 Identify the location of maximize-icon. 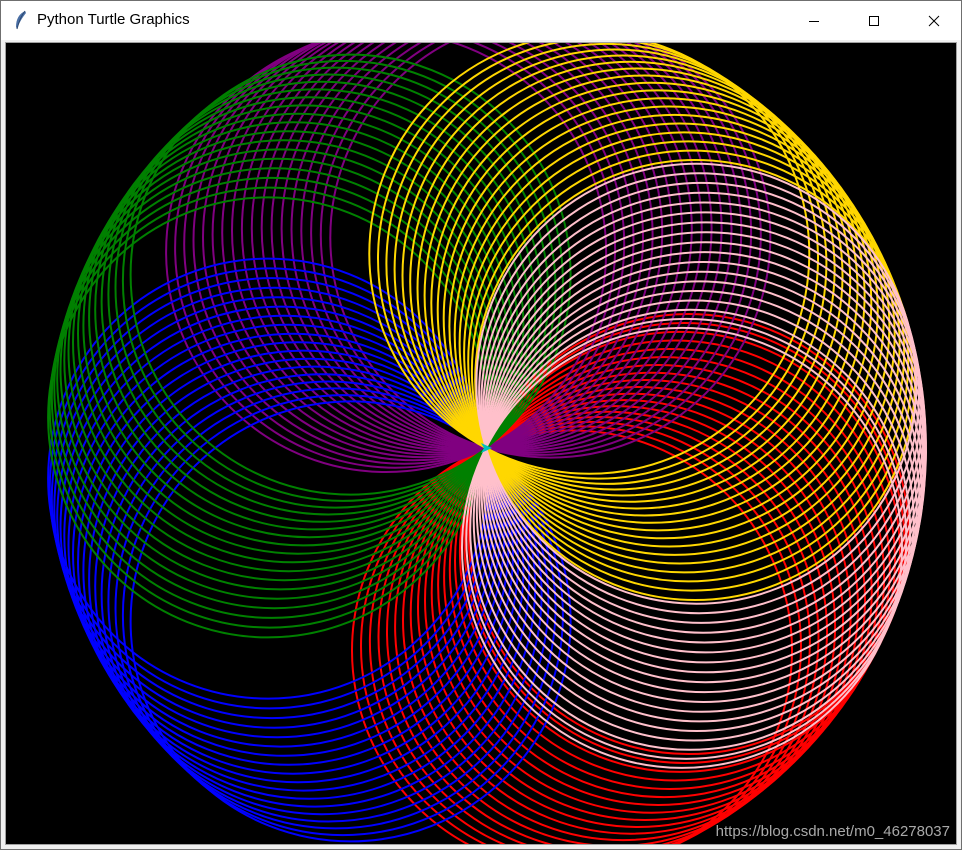
(874, 20).